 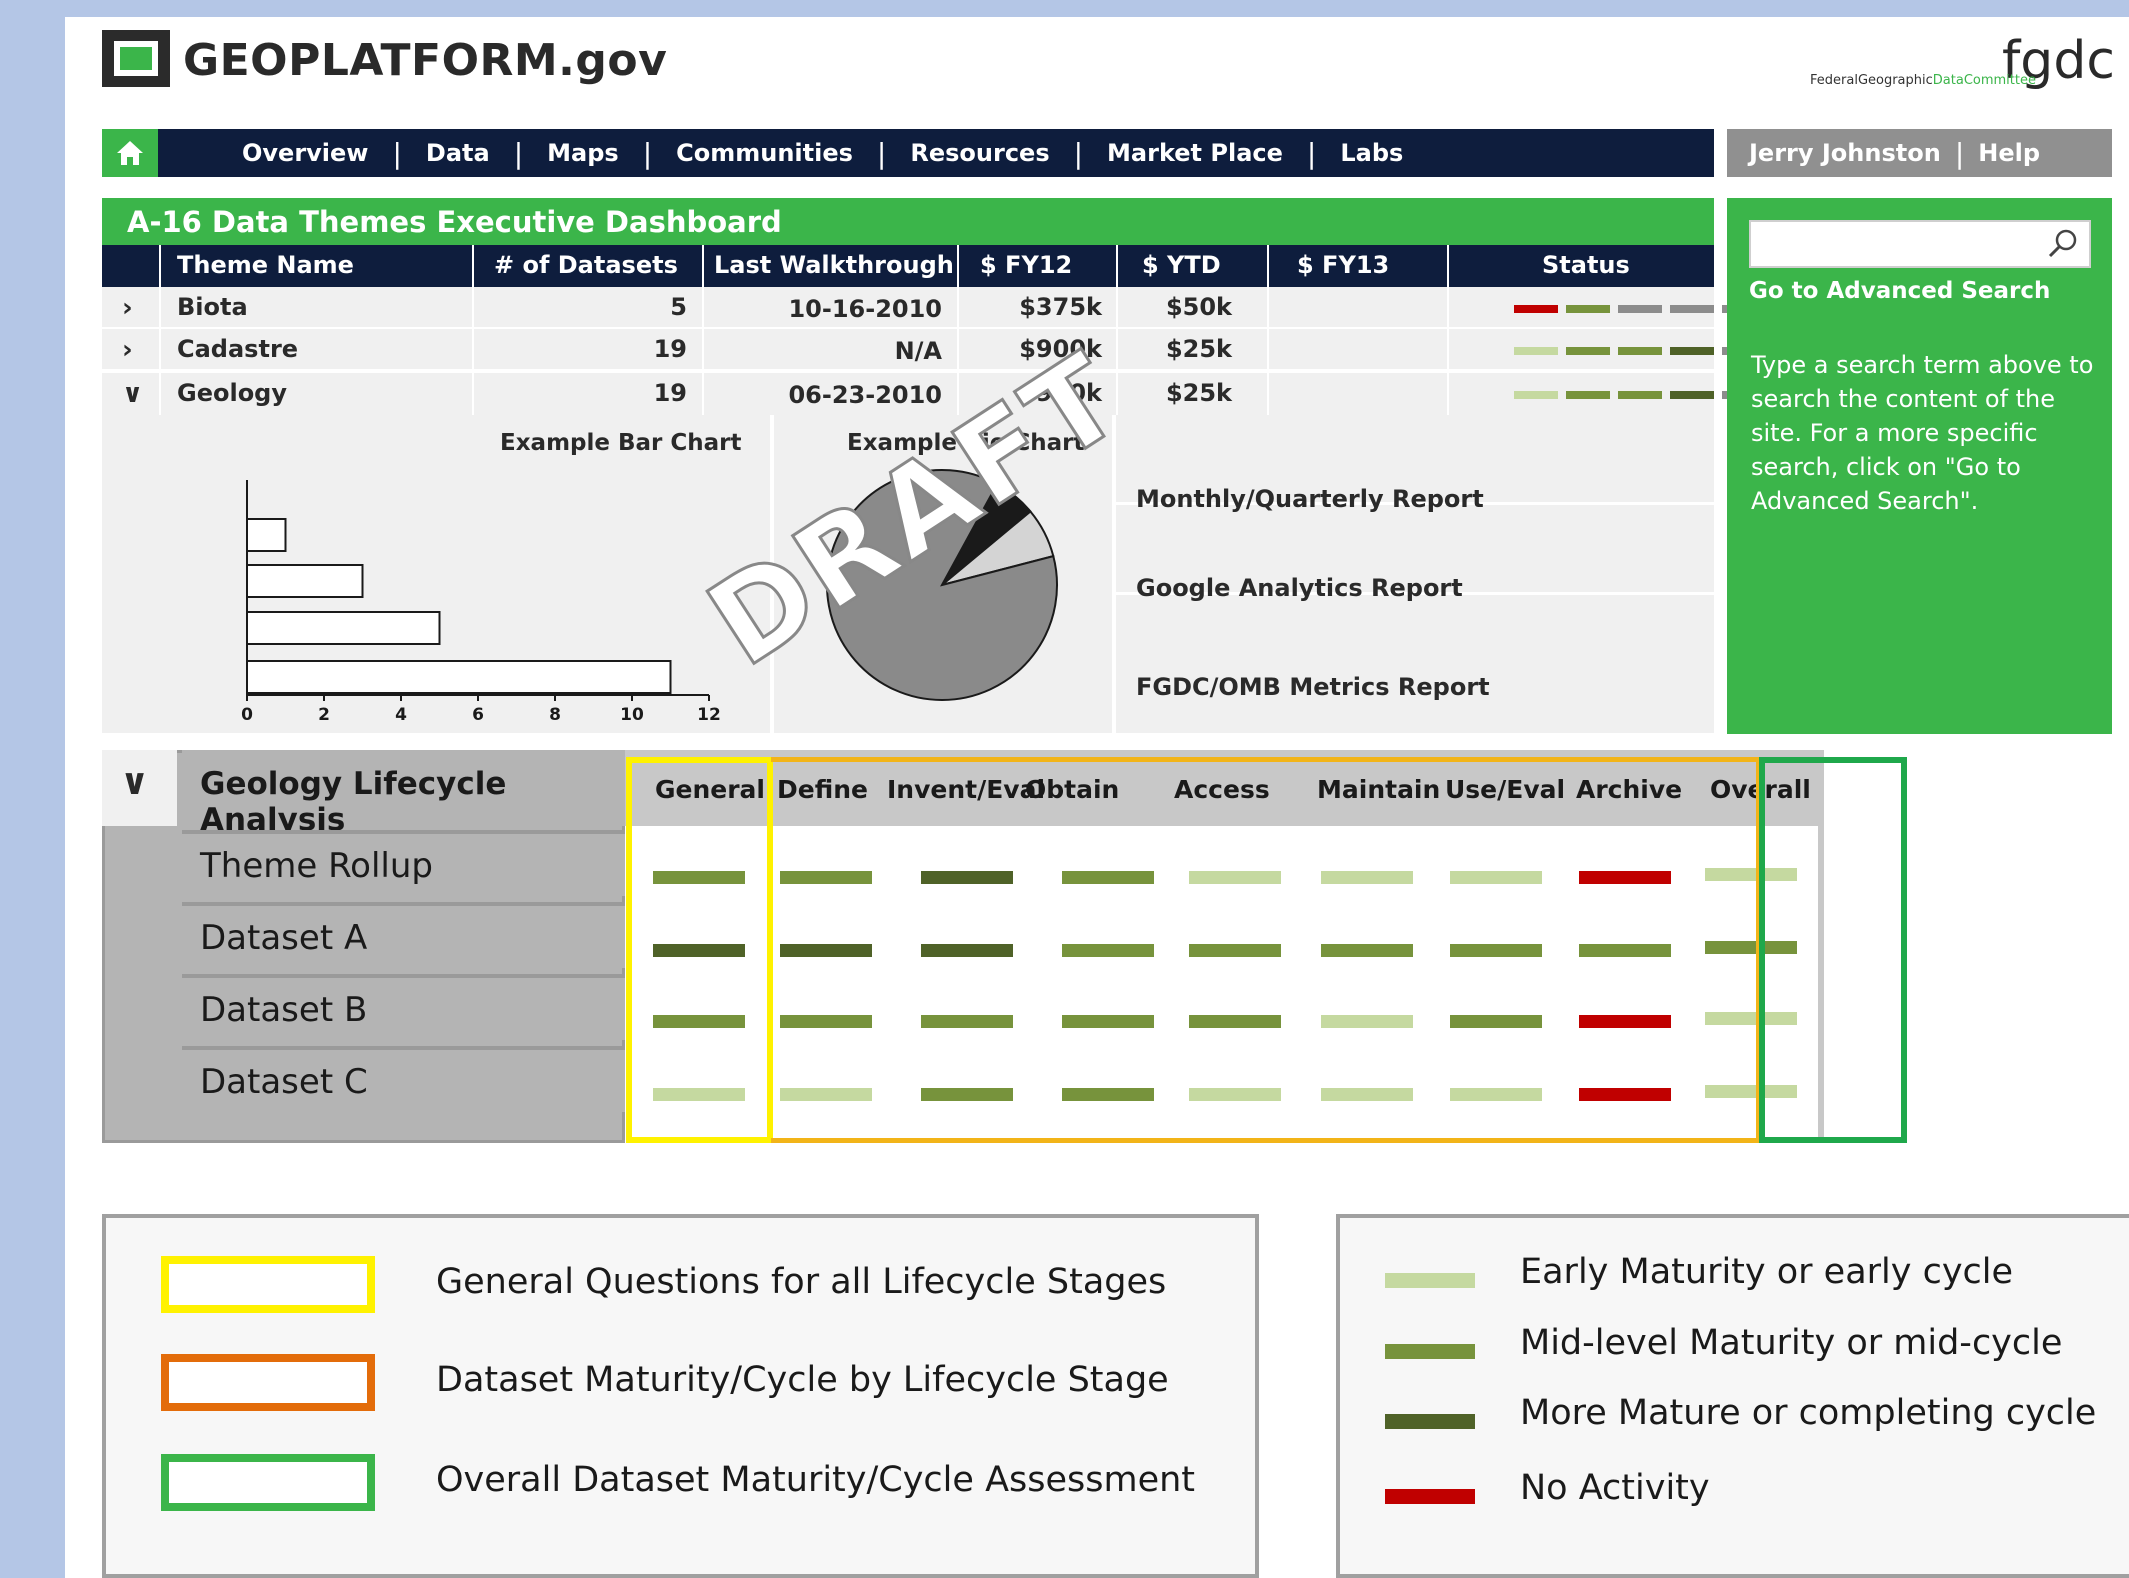 What do you see at coordinates (237, 349) in the screenshot?
I see `theme-name: Cadastre` at bounding box center [237, 349].